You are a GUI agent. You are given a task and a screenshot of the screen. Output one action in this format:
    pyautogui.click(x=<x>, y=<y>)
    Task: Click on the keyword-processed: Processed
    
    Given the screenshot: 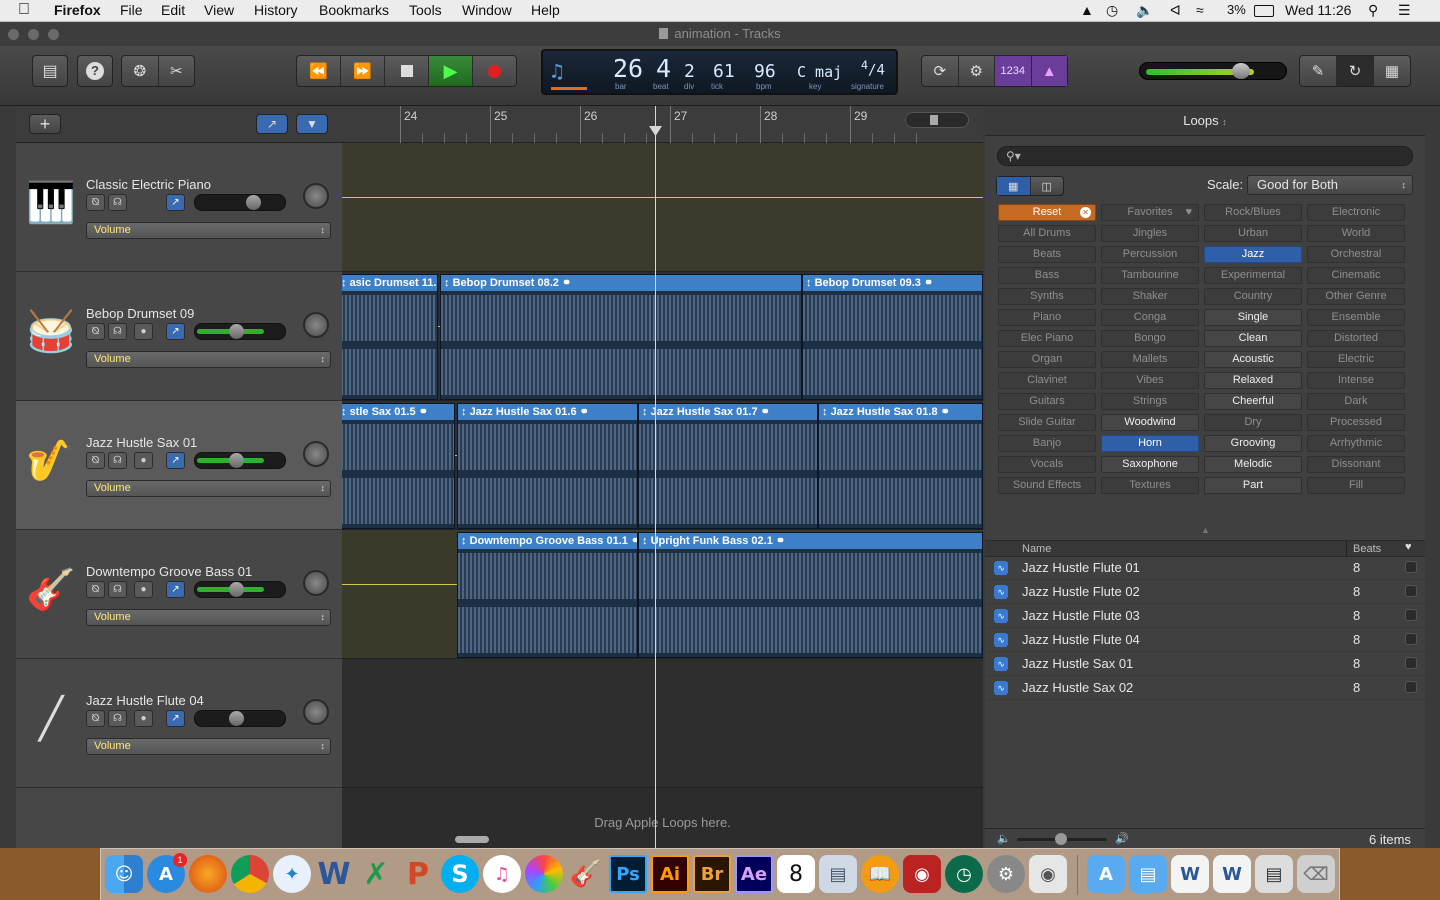 What is the action you would take?
    pyautogui.click(x=1356, y=422)
    